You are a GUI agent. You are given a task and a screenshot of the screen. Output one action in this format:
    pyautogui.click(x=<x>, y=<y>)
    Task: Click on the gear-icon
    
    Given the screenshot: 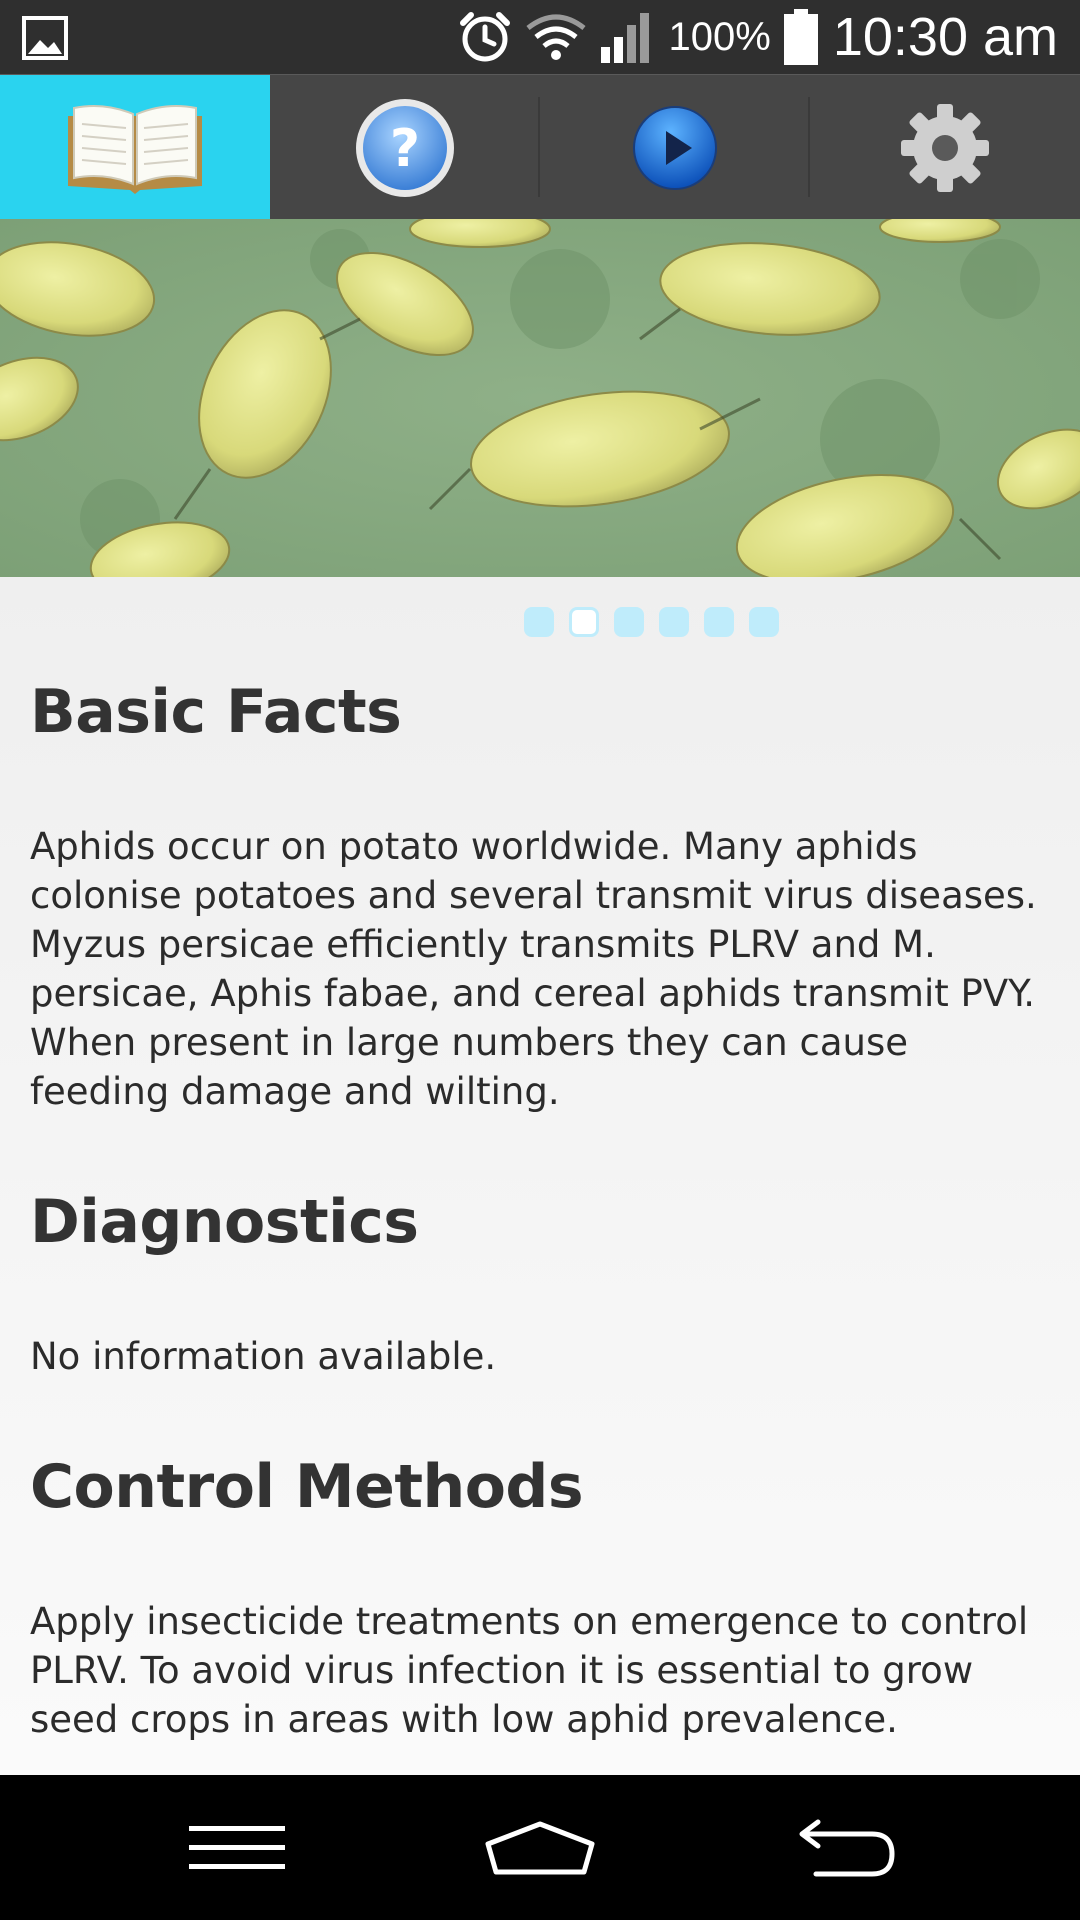 What is the action you would take?
    pyautogui.click(x=945, y=147)
    